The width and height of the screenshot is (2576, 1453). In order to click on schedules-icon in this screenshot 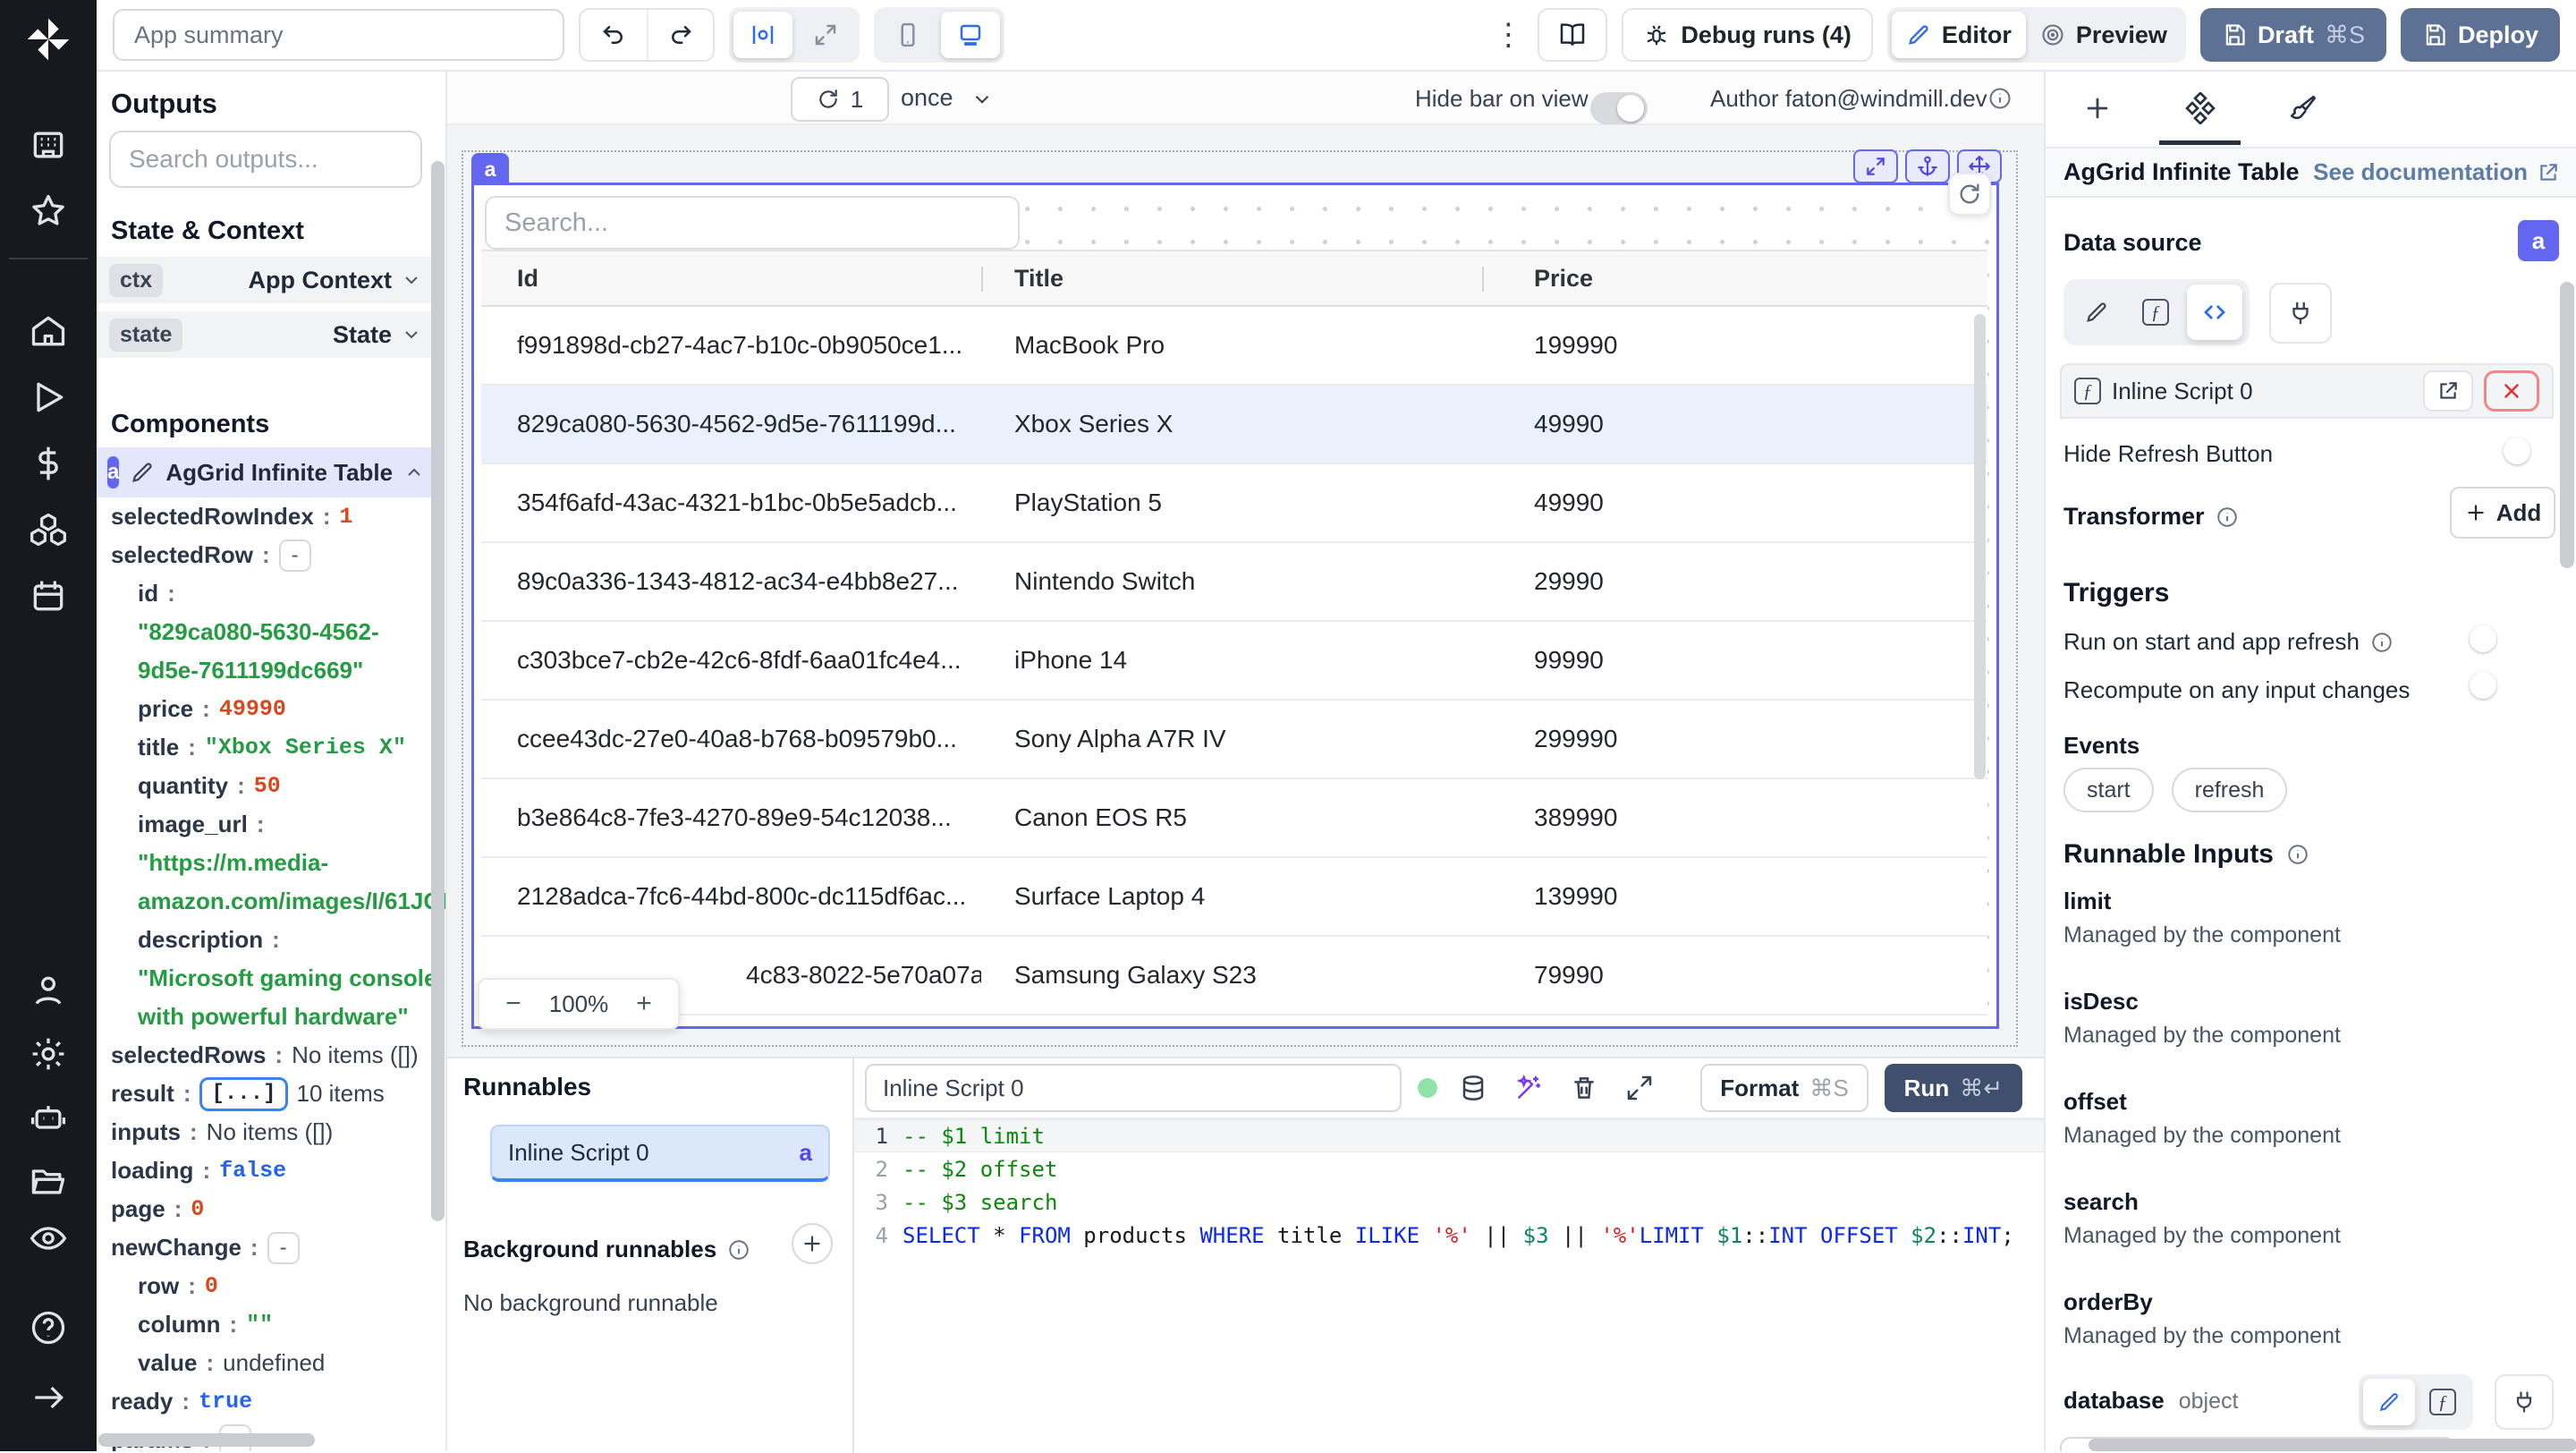, I will do `click(48, 596)`.